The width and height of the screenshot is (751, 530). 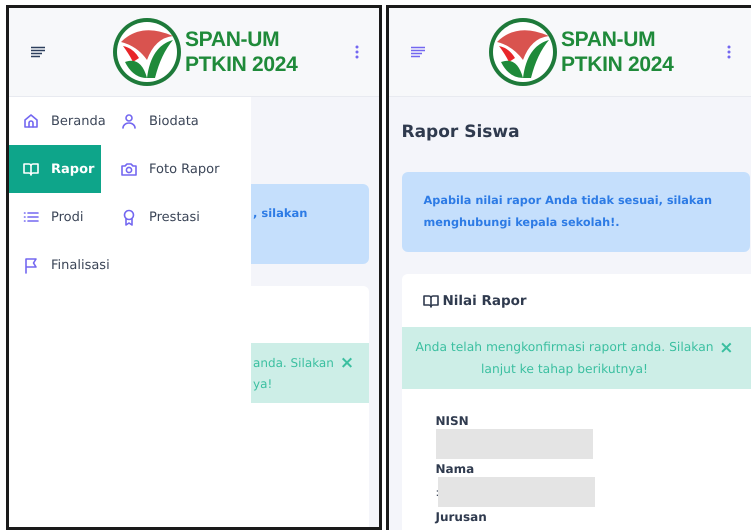 I want to click on person-icon, so click(x=129, y=121).